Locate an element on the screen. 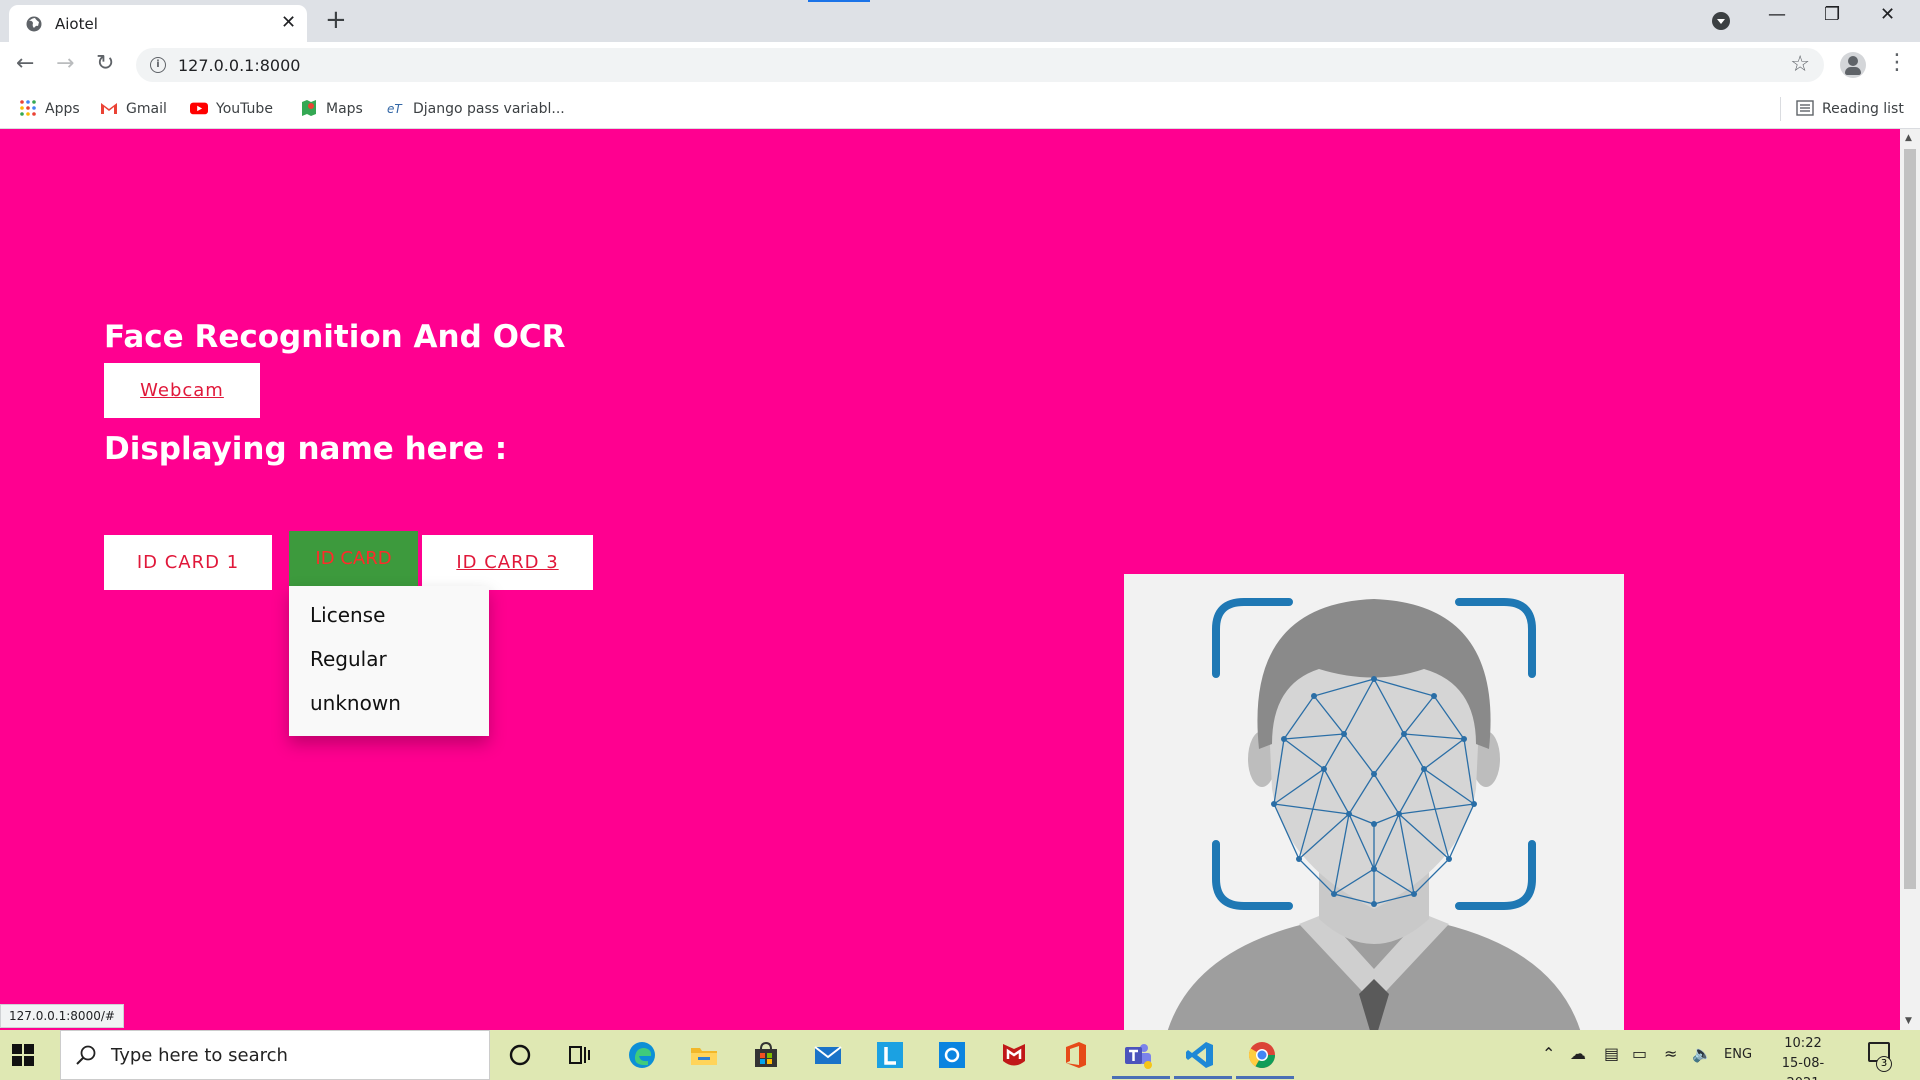 The height and width of the screenshot is (1080, 1920). profile-avatar-icon is located at coordinates (1853, 65).